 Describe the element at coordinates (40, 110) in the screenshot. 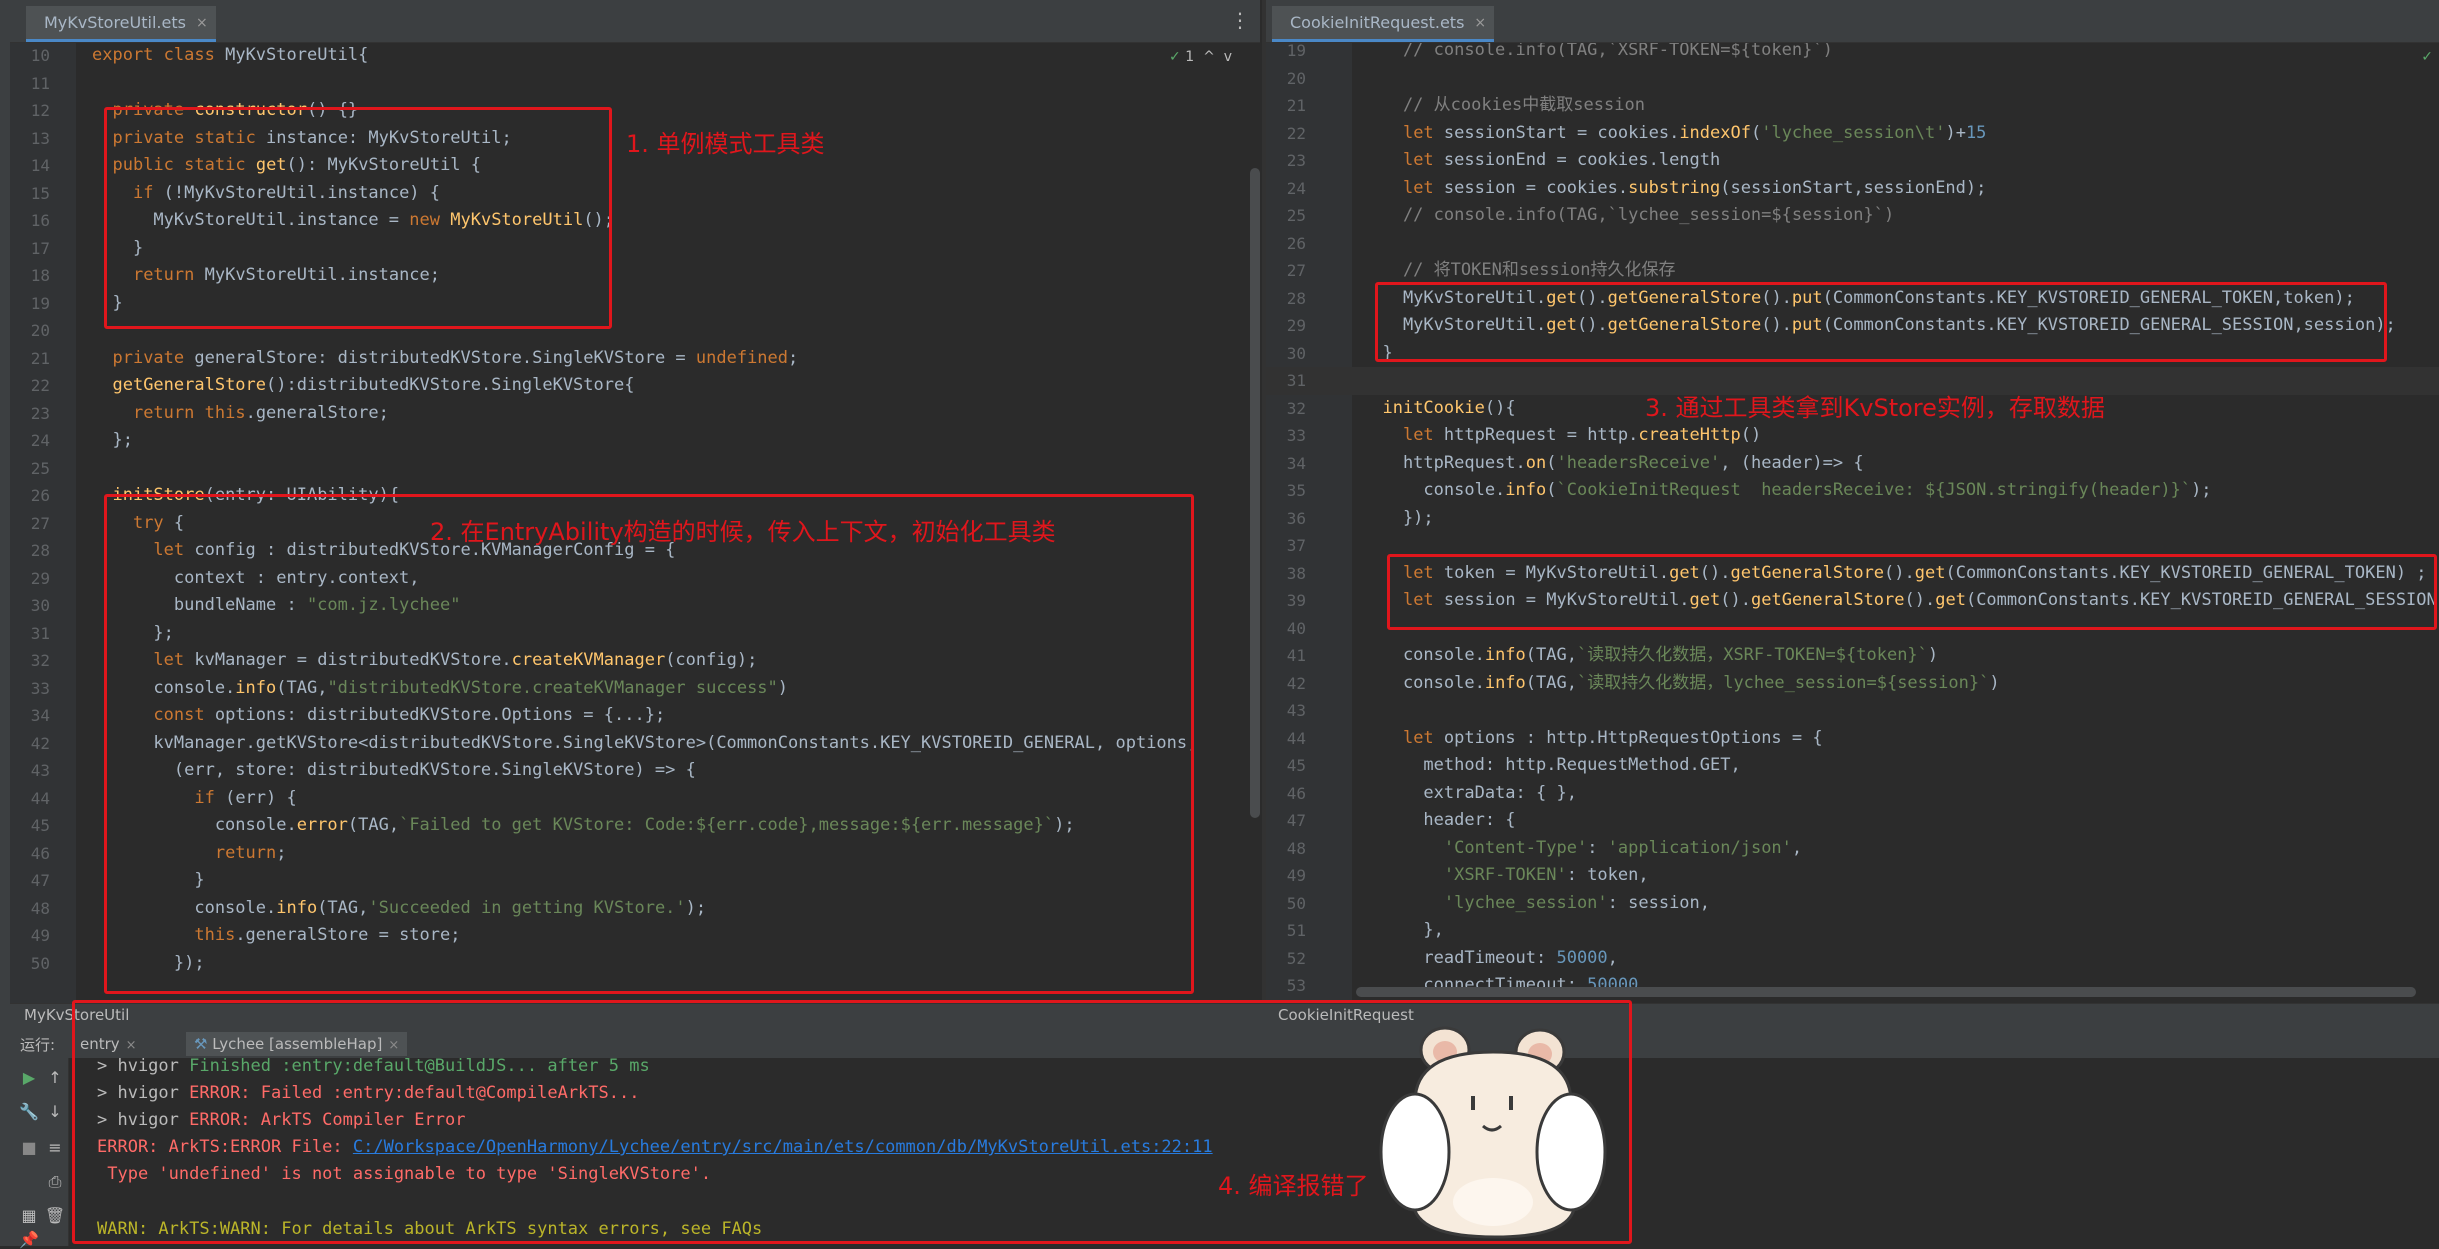

I see `line-number: 12` at that location.